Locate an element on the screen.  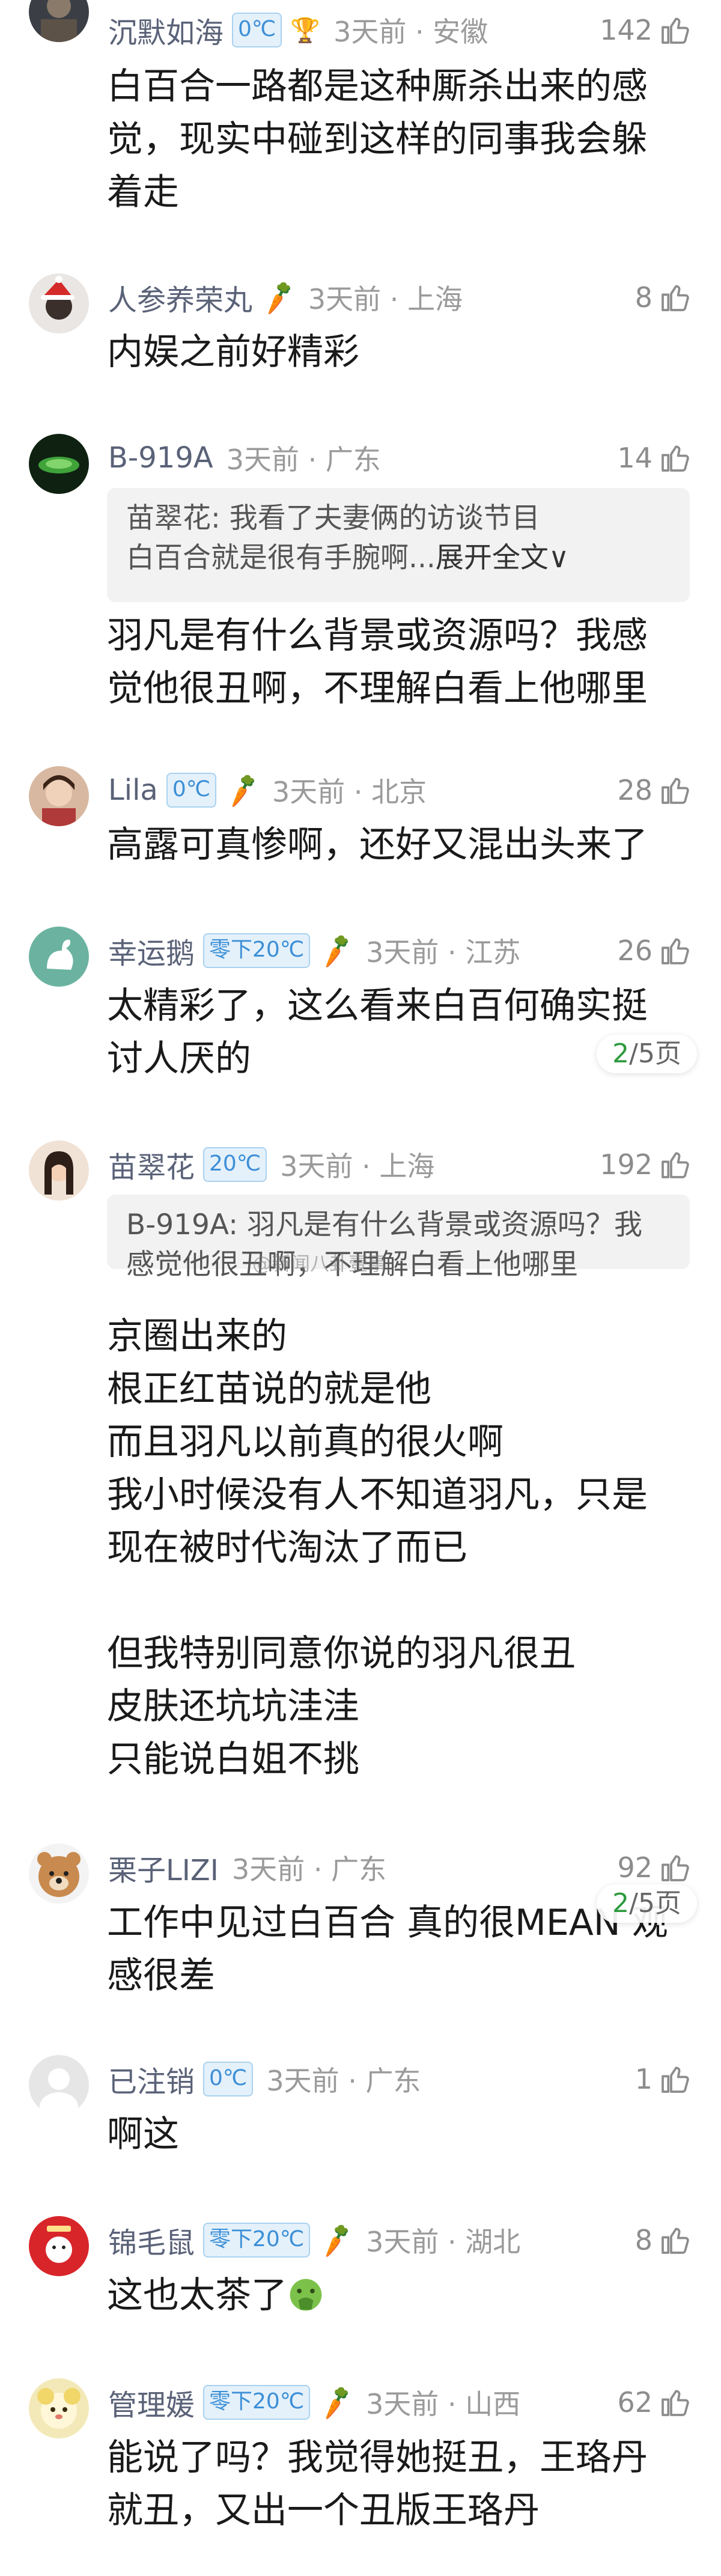
text-line: 但我特别同意你说的羽凡很丑 is located at coordinates (341, 1654).